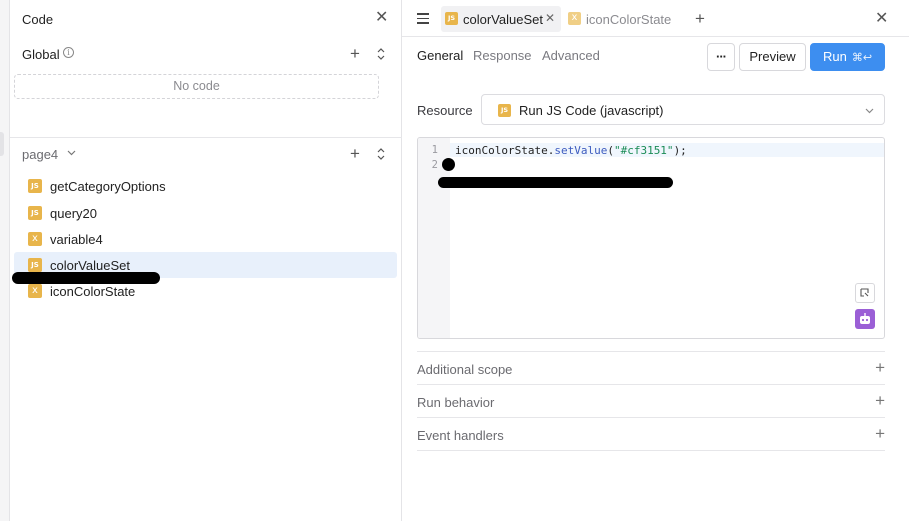 Image resolution: width=909 pixels, height=521 pixels. What do you see at coordinates (434, 150) in the screenshot?
I see `line-number: 1` at bounding box center [434, 150].